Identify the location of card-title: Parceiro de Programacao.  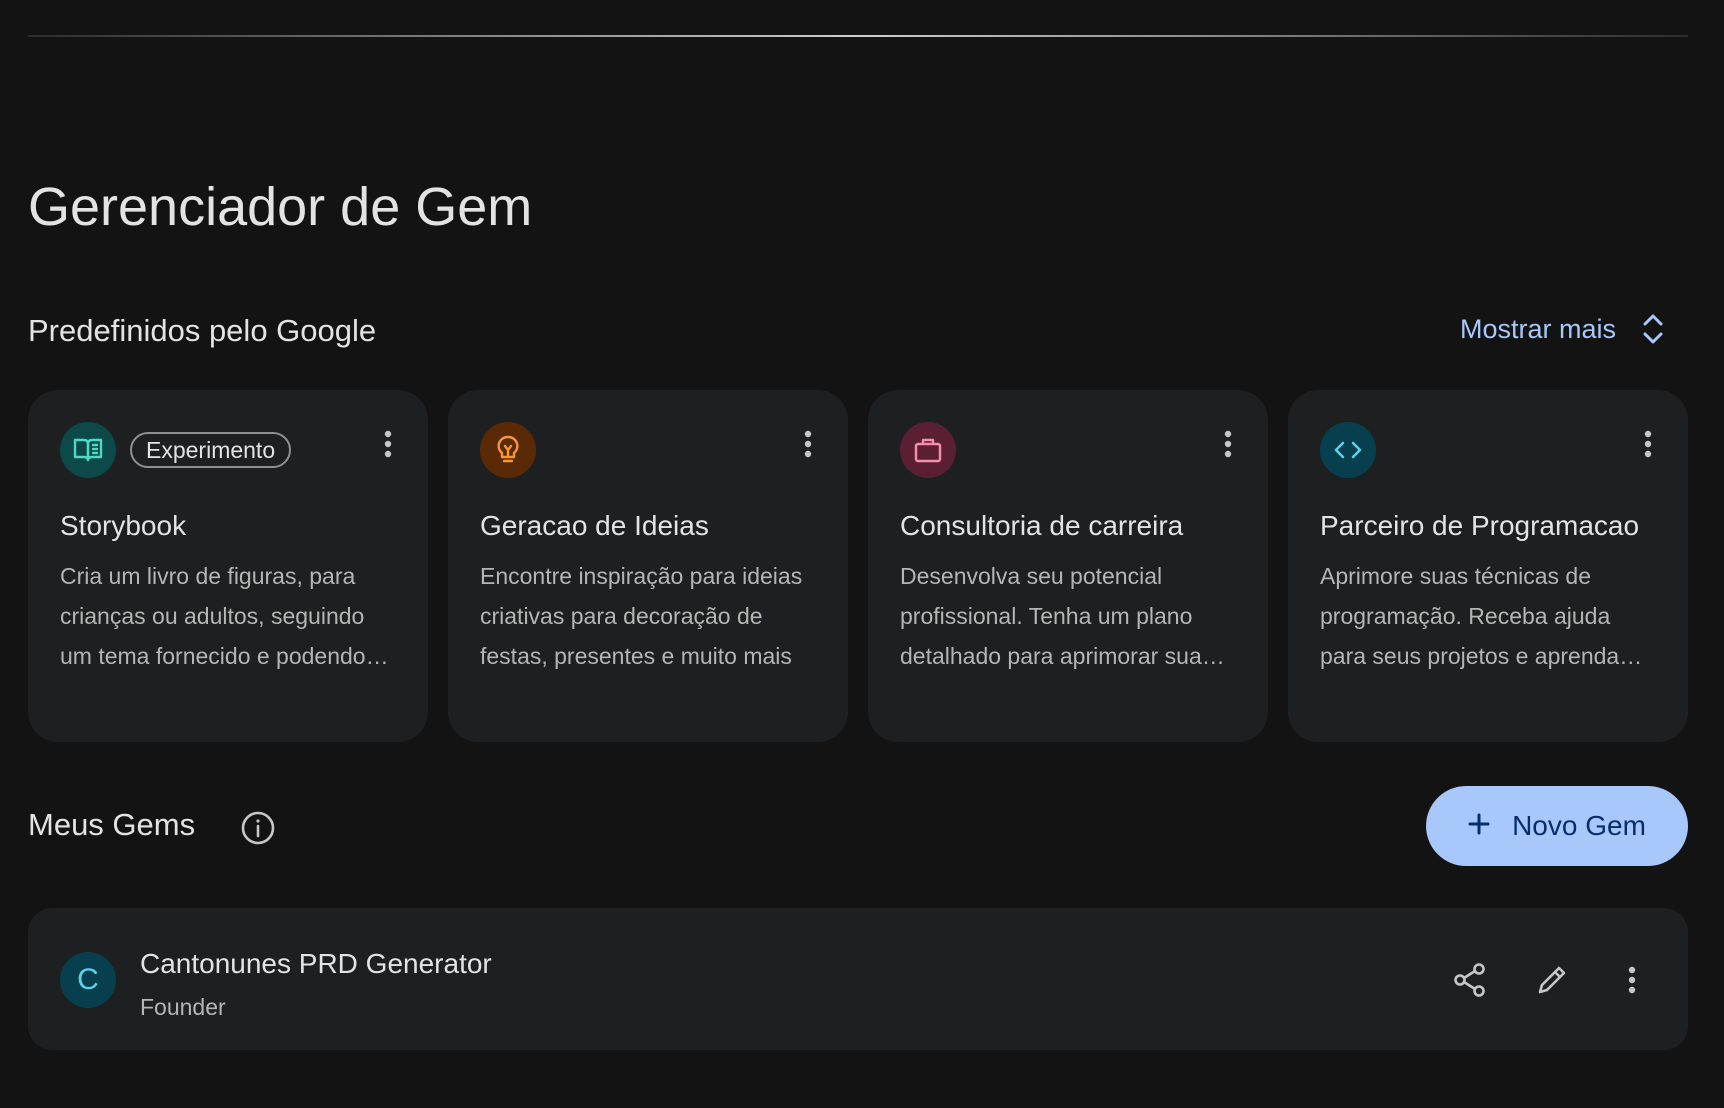
(1480, 525).